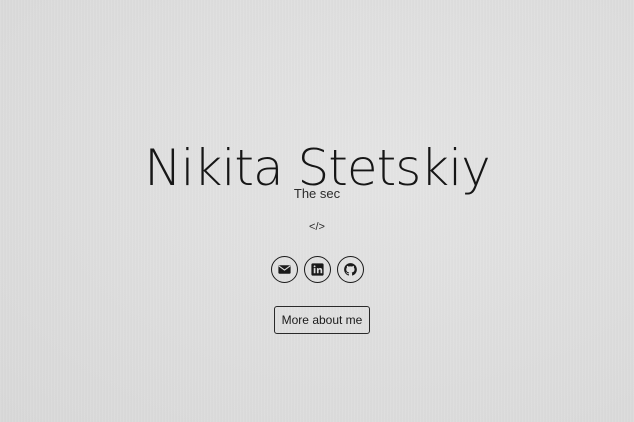 The image size is (634, 422). I want to click on email-link, so click(284, 269).